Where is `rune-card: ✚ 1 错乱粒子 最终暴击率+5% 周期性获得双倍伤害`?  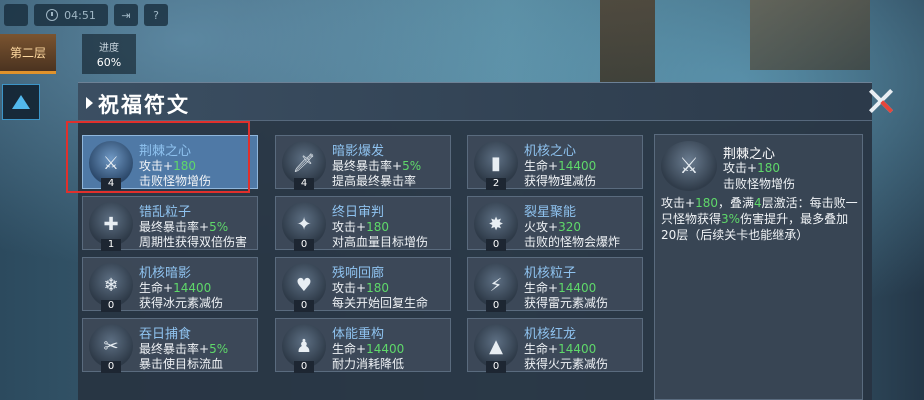 rune-card: ✚ 1 错乱粒子 最终暴击率+5% 周期性获得双倍伤害 is located at coordinates (170, 223).